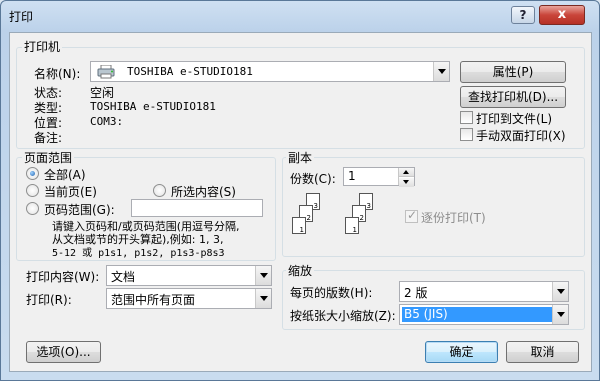 This screenshot has height=381, width=600. I want to click on copies-spinner-buttons, so click(406, 177).